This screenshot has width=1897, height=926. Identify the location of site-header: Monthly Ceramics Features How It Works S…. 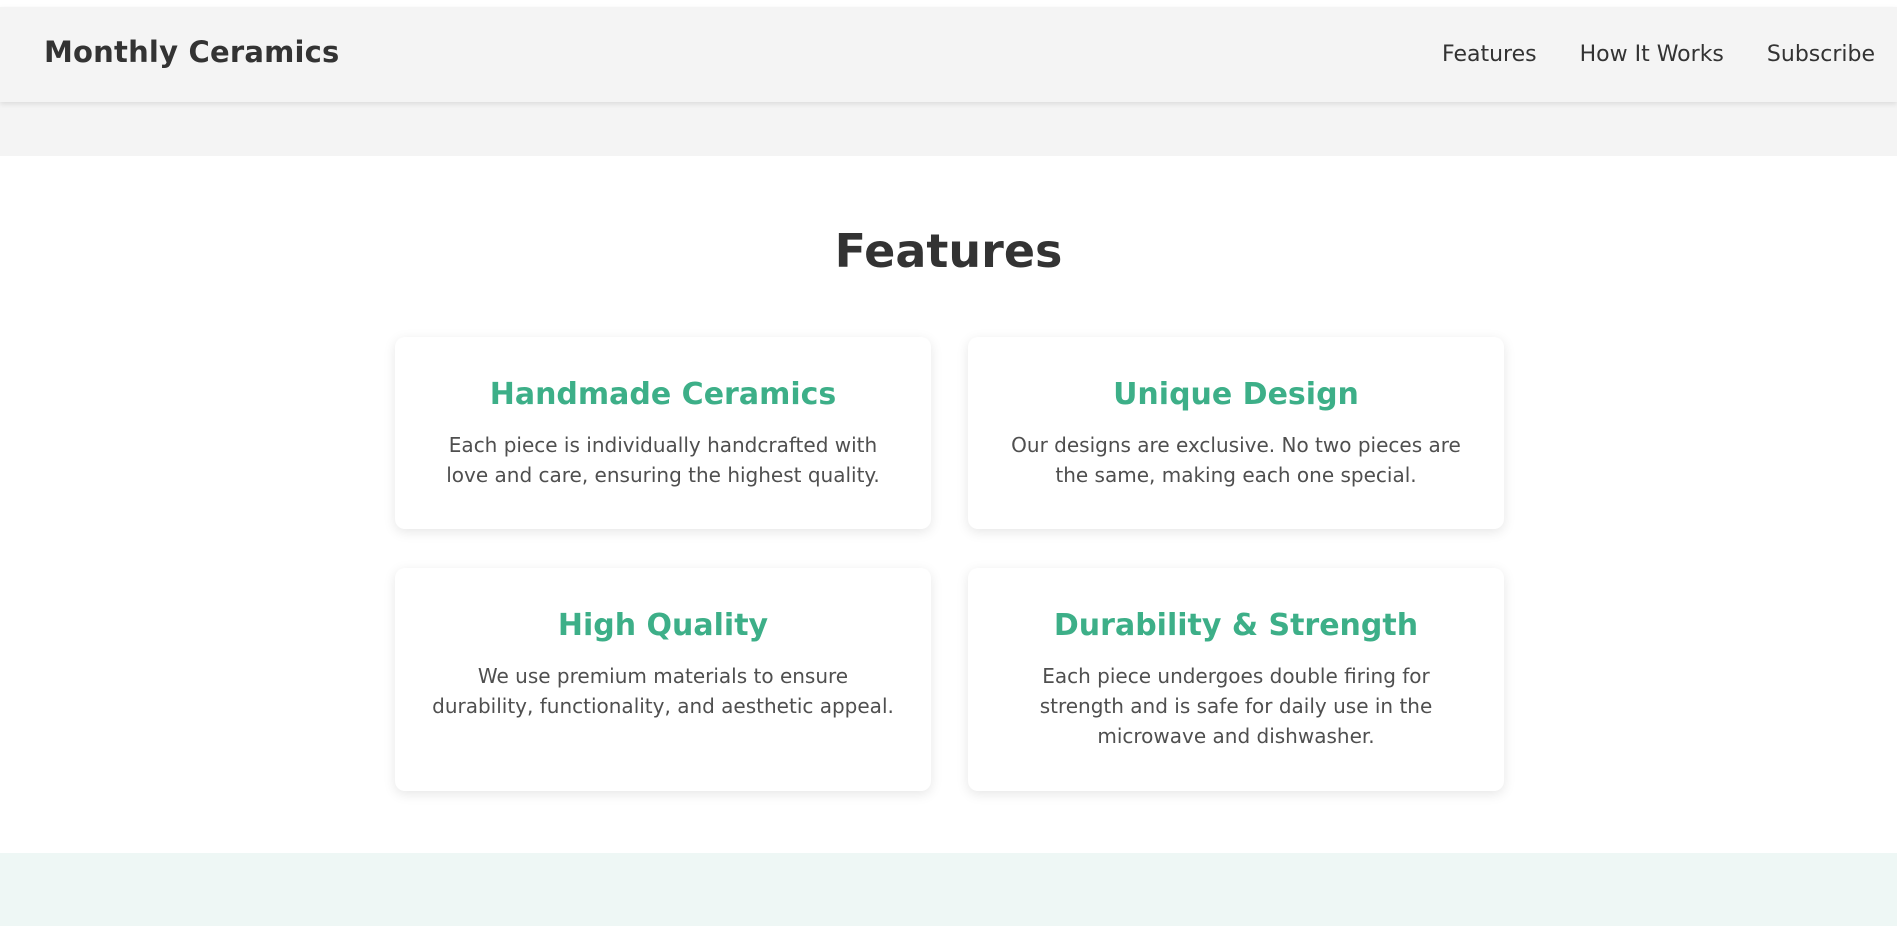
(948, 54).